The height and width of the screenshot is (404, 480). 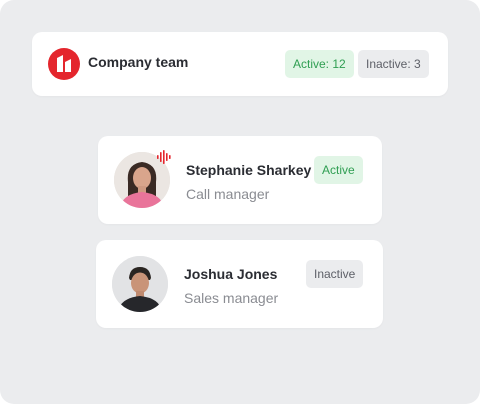 What do you see at coordinates (228, 194) in the screenshot?
I see `member-role: Call manager` at bounding box center [228, 194].